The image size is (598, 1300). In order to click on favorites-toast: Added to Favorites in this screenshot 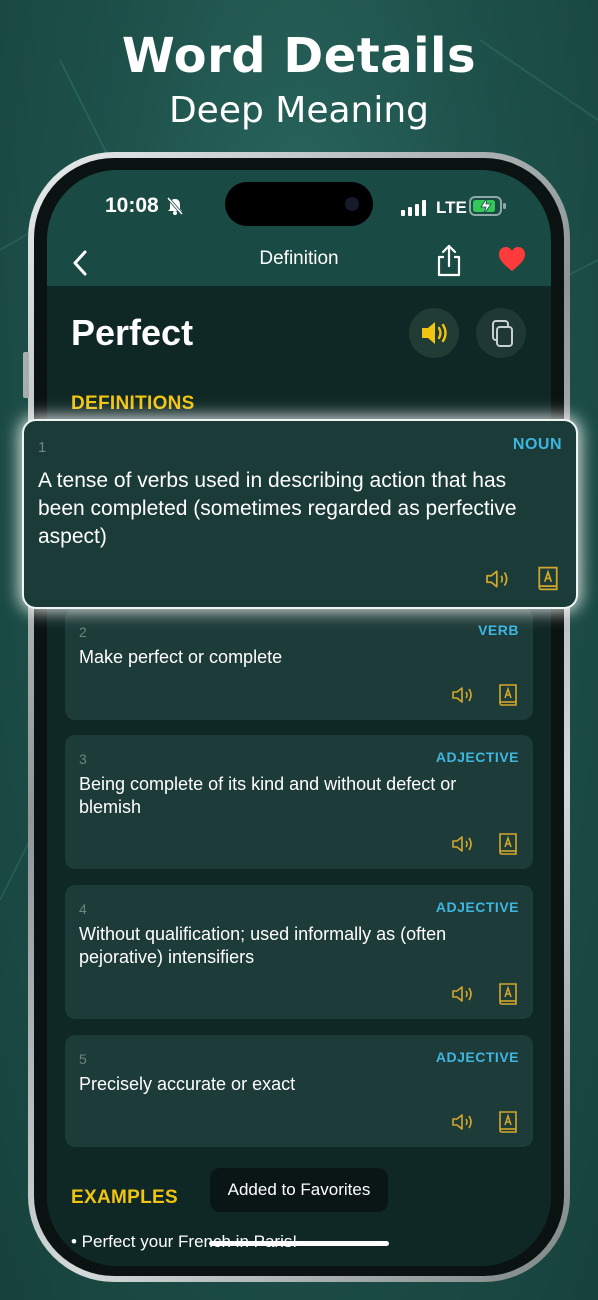, I will do `click(299, 1190)`.